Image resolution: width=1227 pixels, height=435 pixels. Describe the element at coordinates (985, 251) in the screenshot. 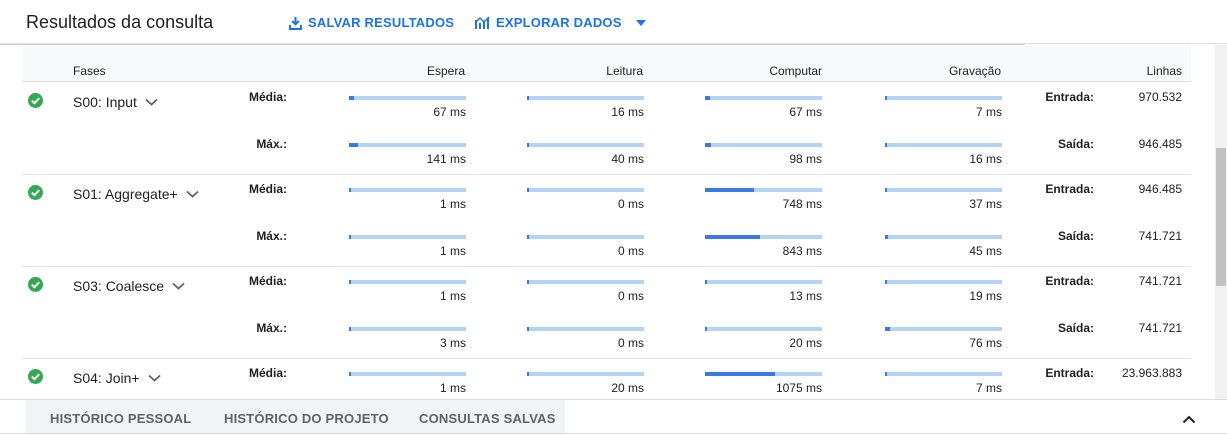

I see `timing-value: 45 ms` at that location.